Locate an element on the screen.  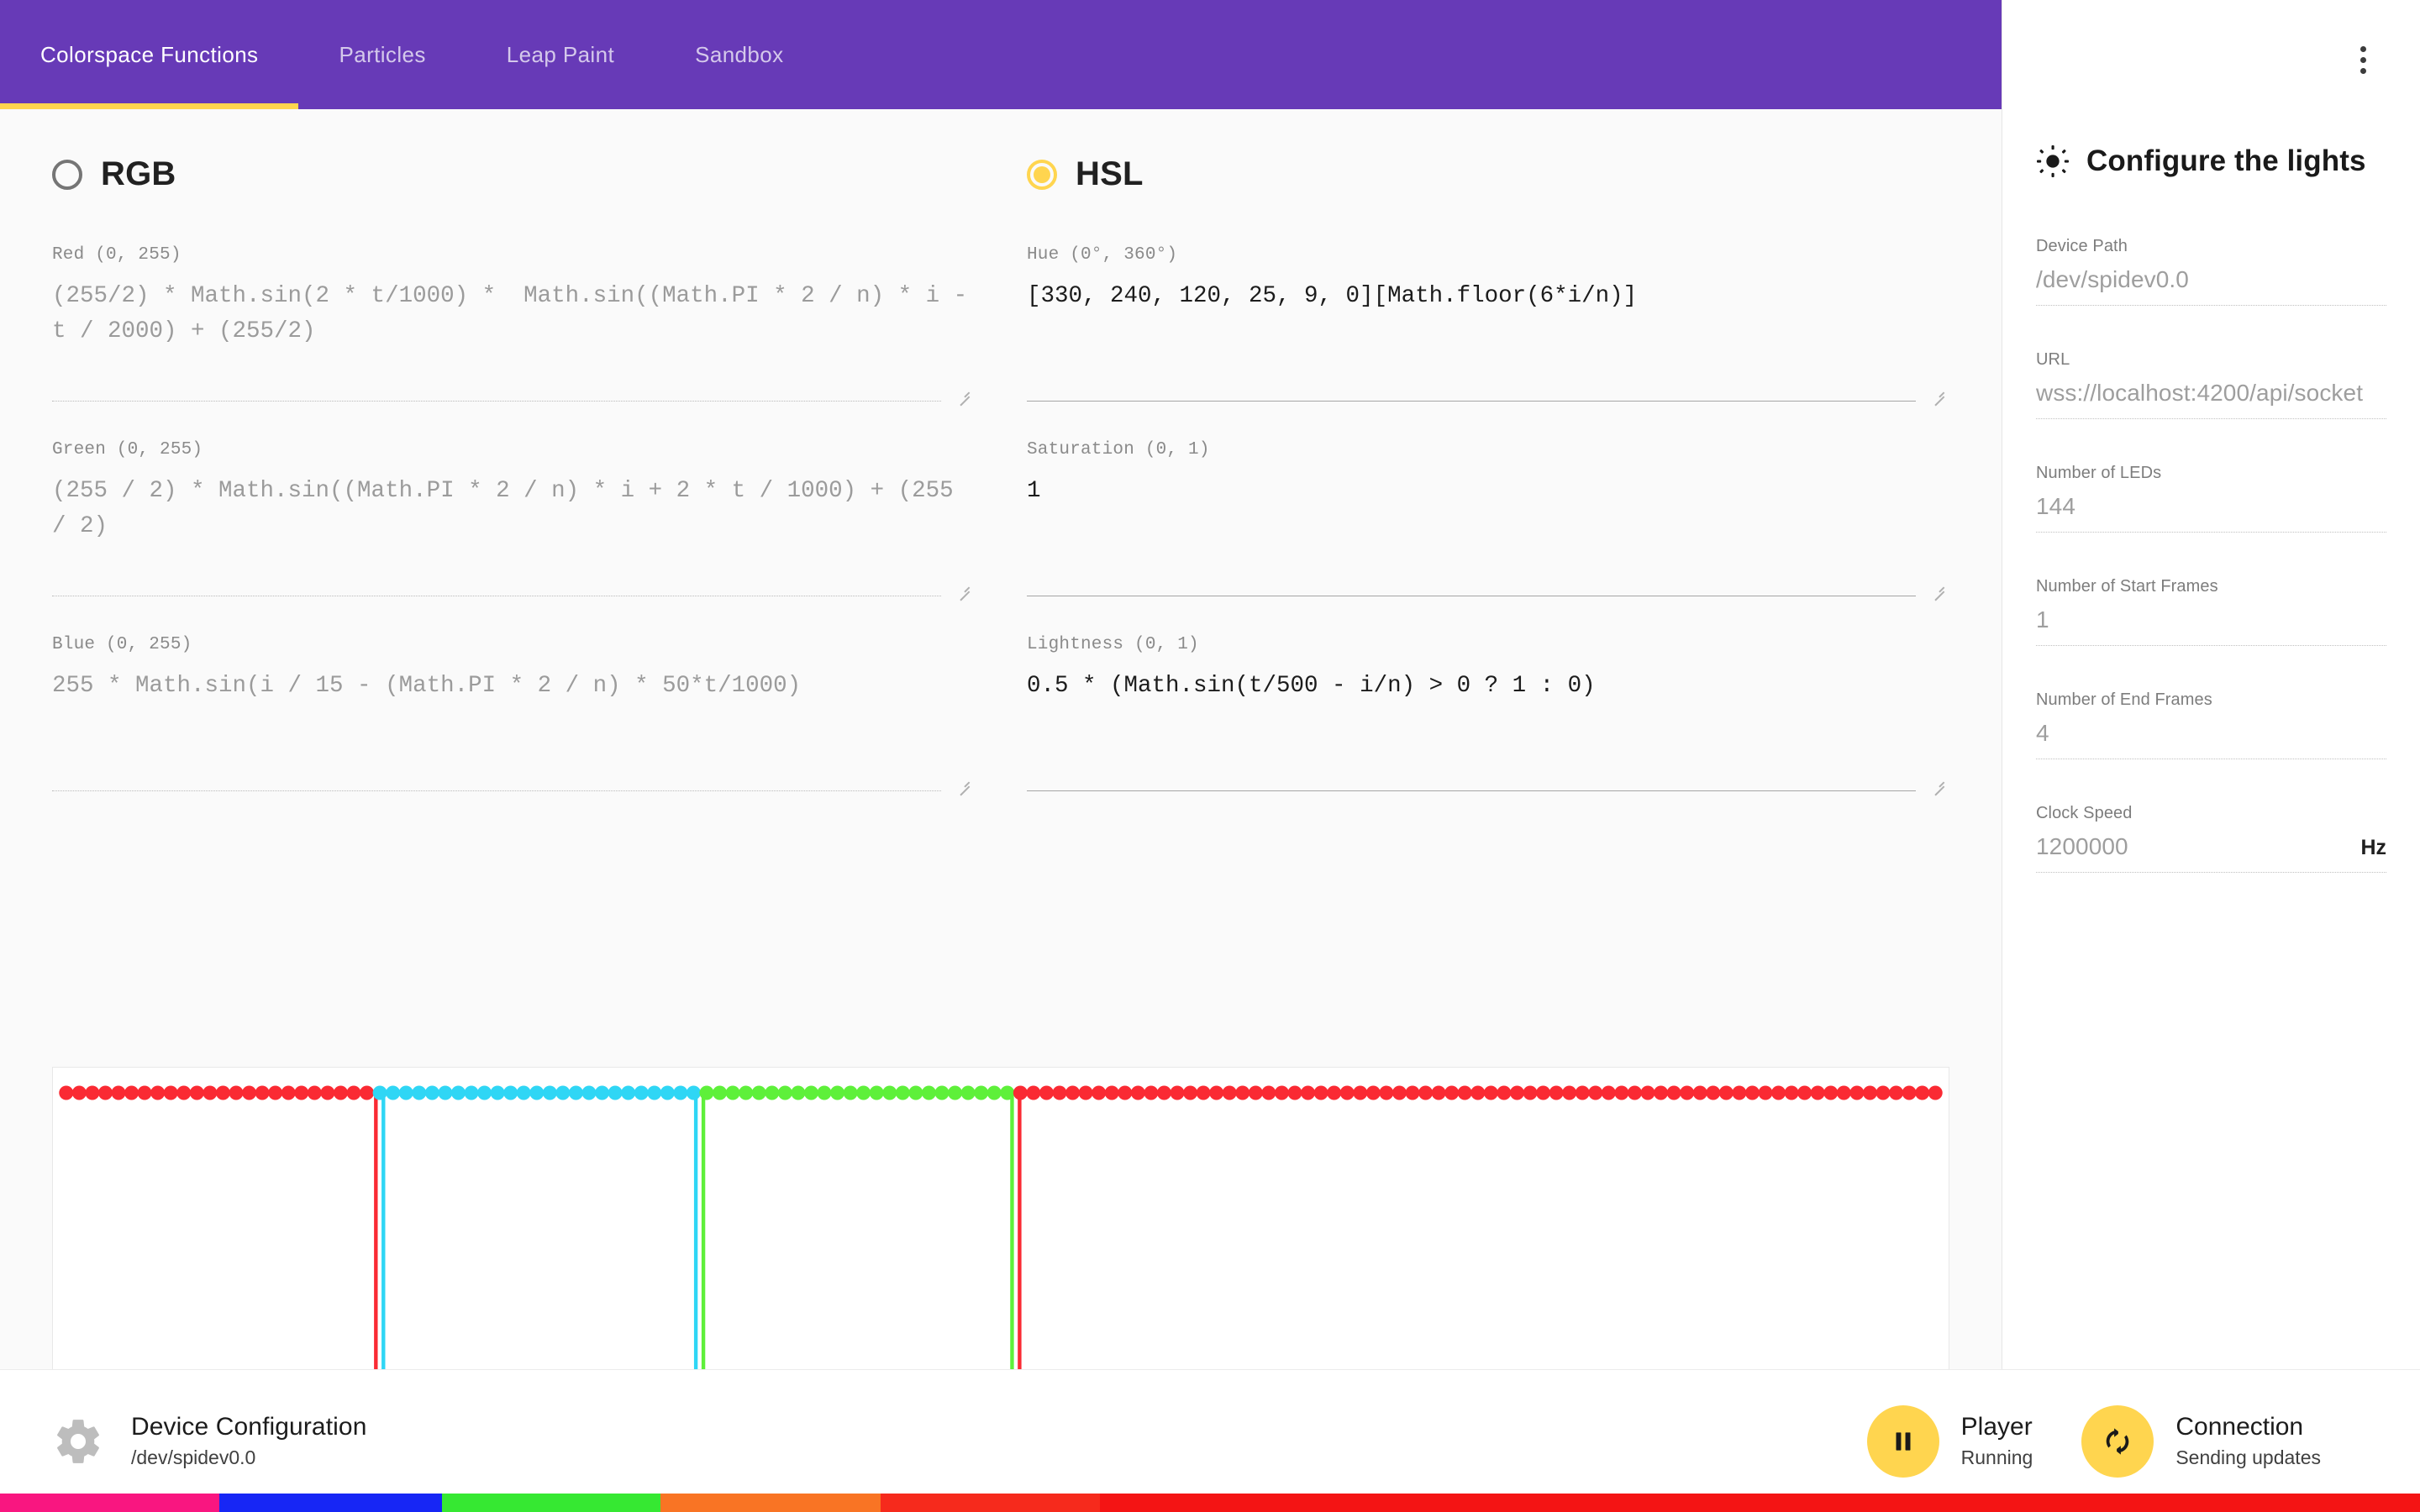
saturation-formula-field: Saturation (0, 1) 1 is located at coordinates (1488, 518).